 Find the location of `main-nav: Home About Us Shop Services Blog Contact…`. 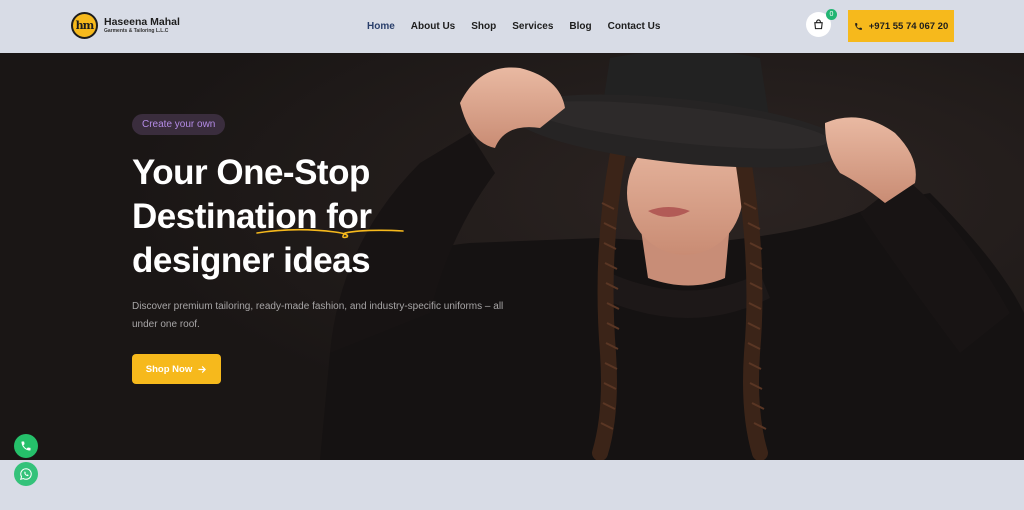

main-nav: Home About Us Shop Services Blog Contact… is located at coordinates (521, 26).